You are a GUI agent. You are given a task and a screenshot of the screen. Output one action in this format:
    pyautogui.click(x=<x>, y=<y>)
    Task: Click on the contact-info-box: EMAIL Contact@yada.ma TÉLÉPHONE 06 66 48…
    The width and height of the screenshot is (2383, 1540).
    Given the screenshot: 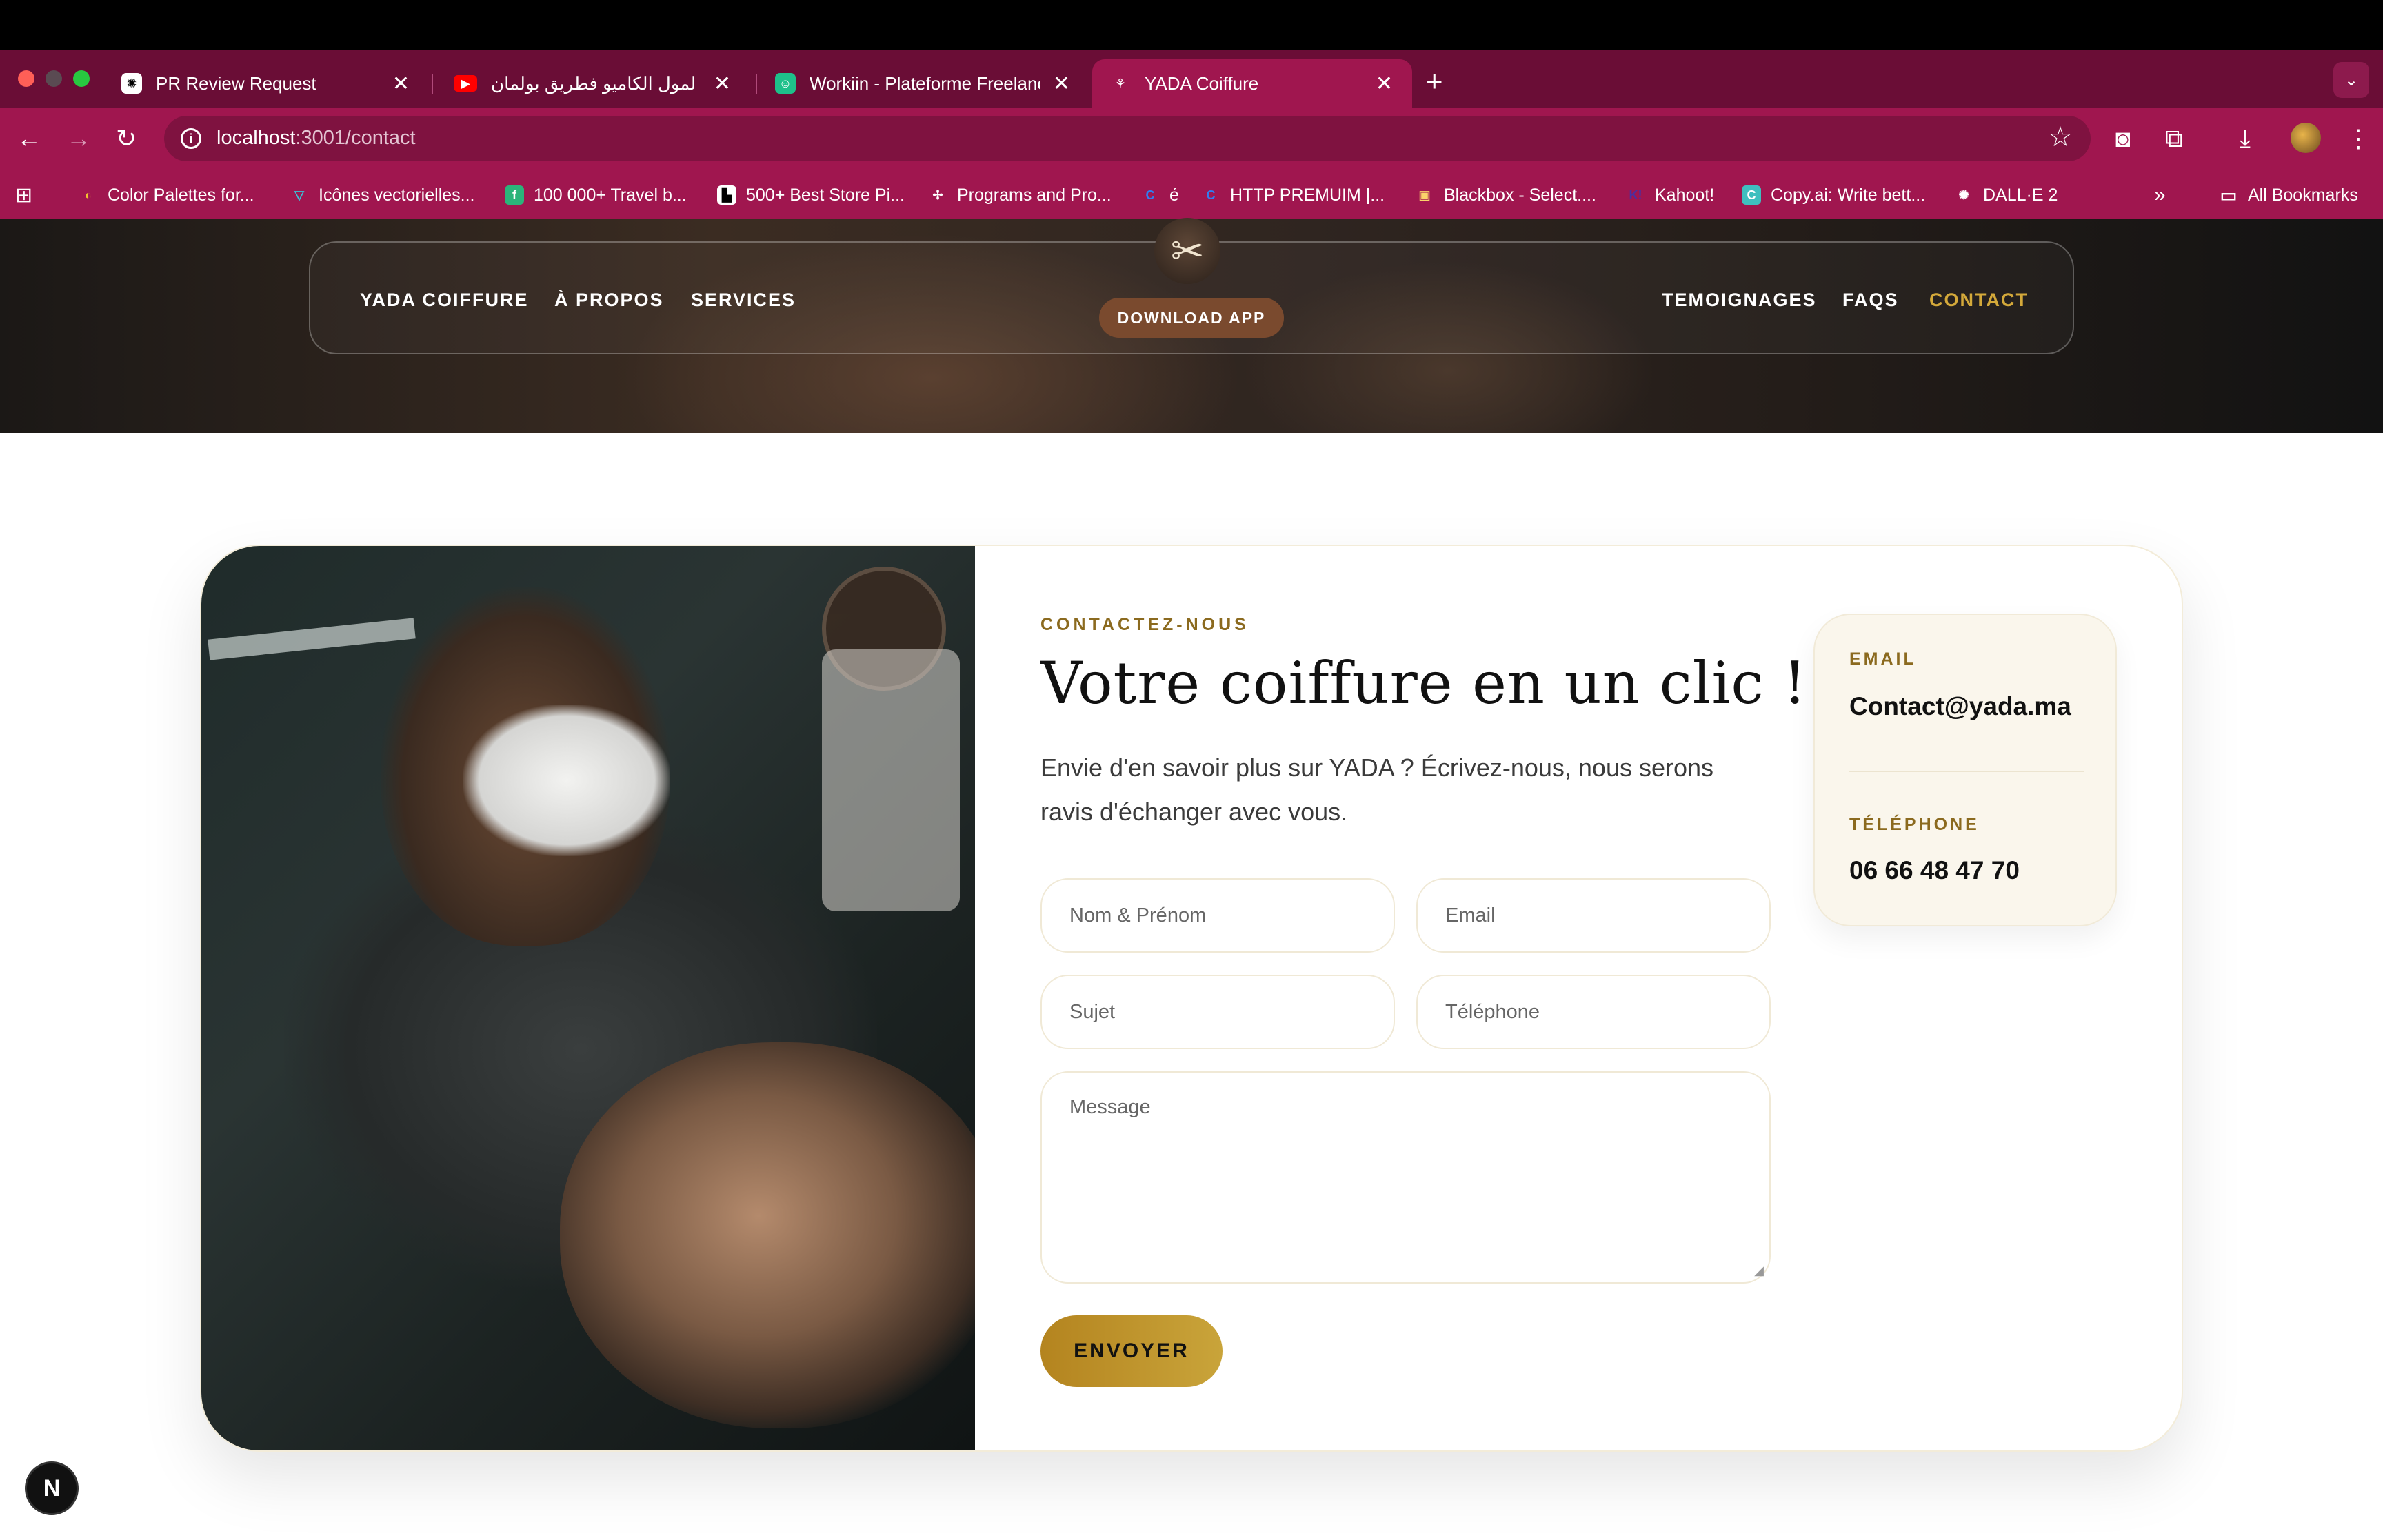 What is the action you would take?
    pyautogui.click(x=1965, y=770)
    